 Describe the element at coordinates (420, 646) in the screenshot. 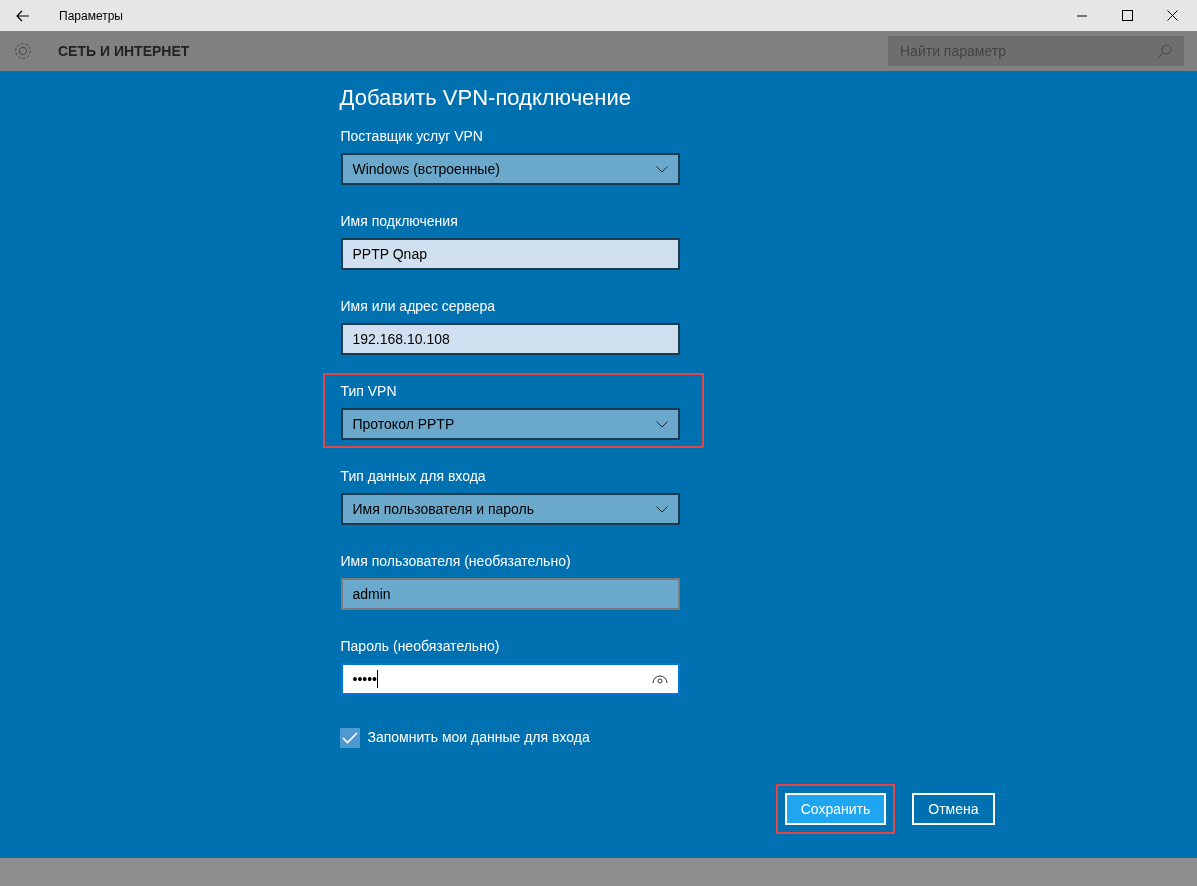

I see `field-label: Пароль (необязательно)` at that location.